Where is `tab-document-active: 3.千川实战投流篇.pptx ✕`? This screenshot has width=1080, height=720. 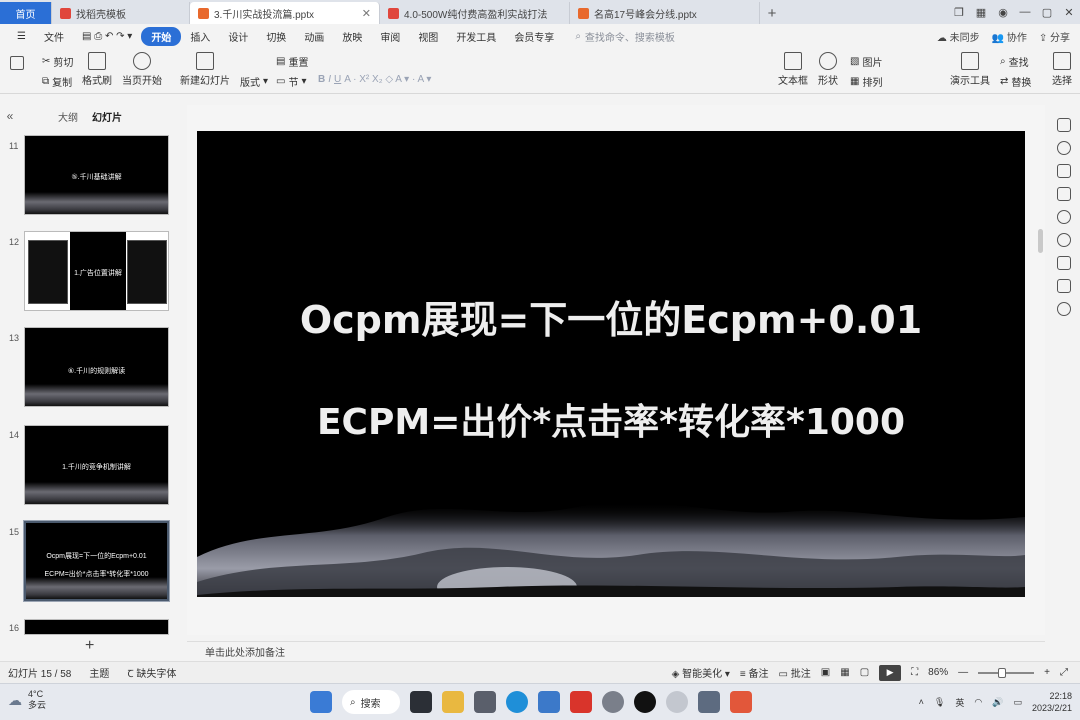 tab-document-active: 3.千川实战投流篇.pptx ✕ is located at coordinates (285, 13).